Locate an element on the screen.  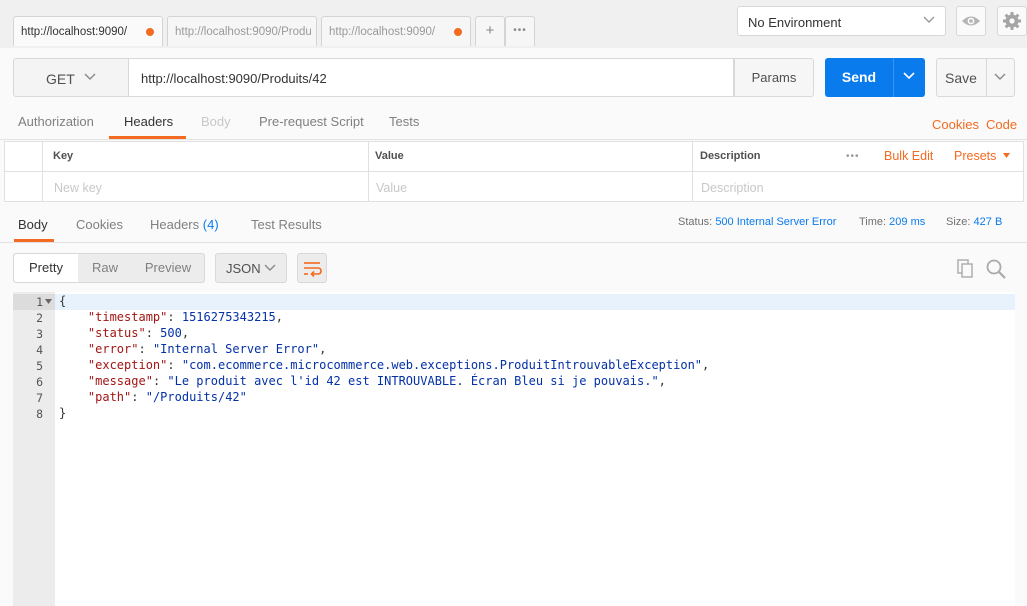
json-key: "message" is located at coordinates (120, 381).